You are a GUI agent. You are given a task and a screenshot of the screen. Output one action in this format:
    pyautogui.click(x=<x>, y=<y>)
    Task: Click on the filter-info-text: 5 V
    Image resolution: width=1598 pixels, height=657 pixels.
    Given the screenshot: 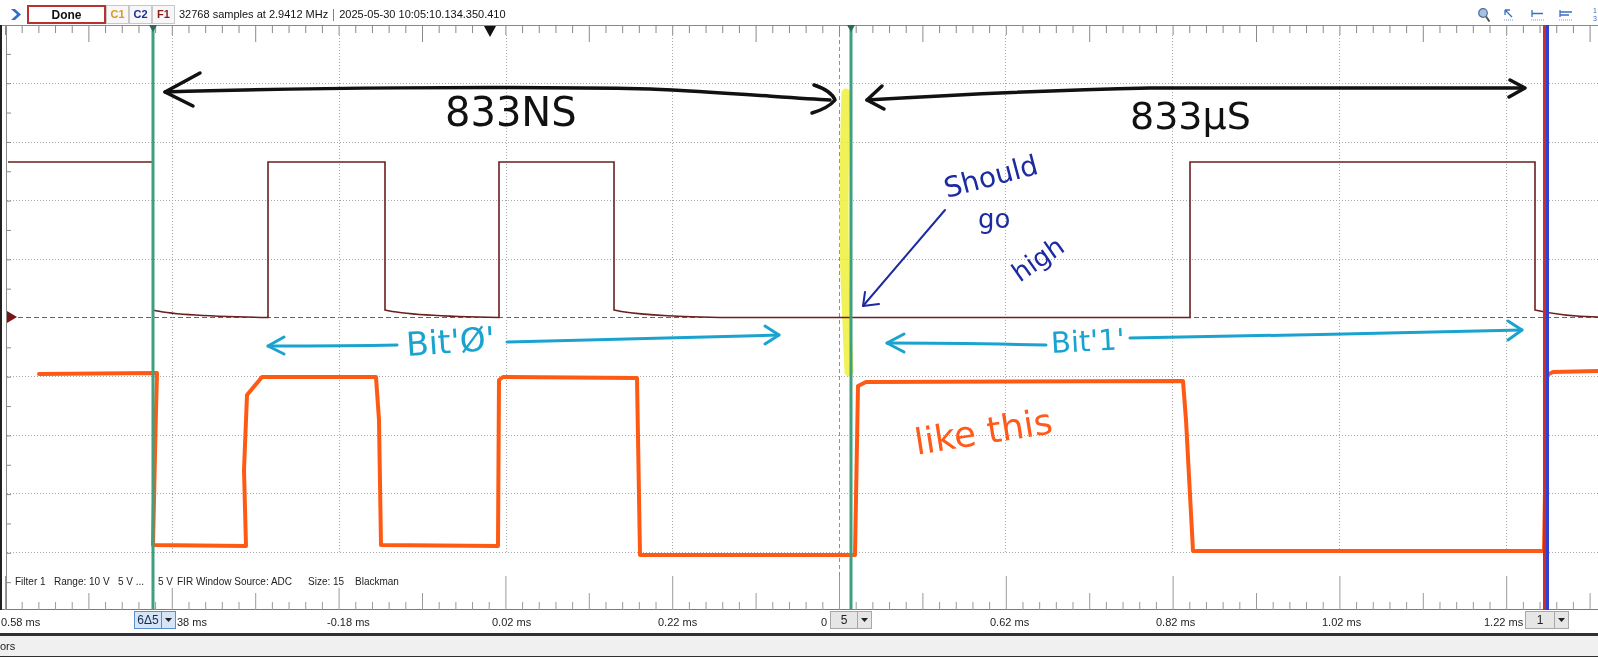 What is the action you would take?
    pyautogui.click(x=165, y=582)
    